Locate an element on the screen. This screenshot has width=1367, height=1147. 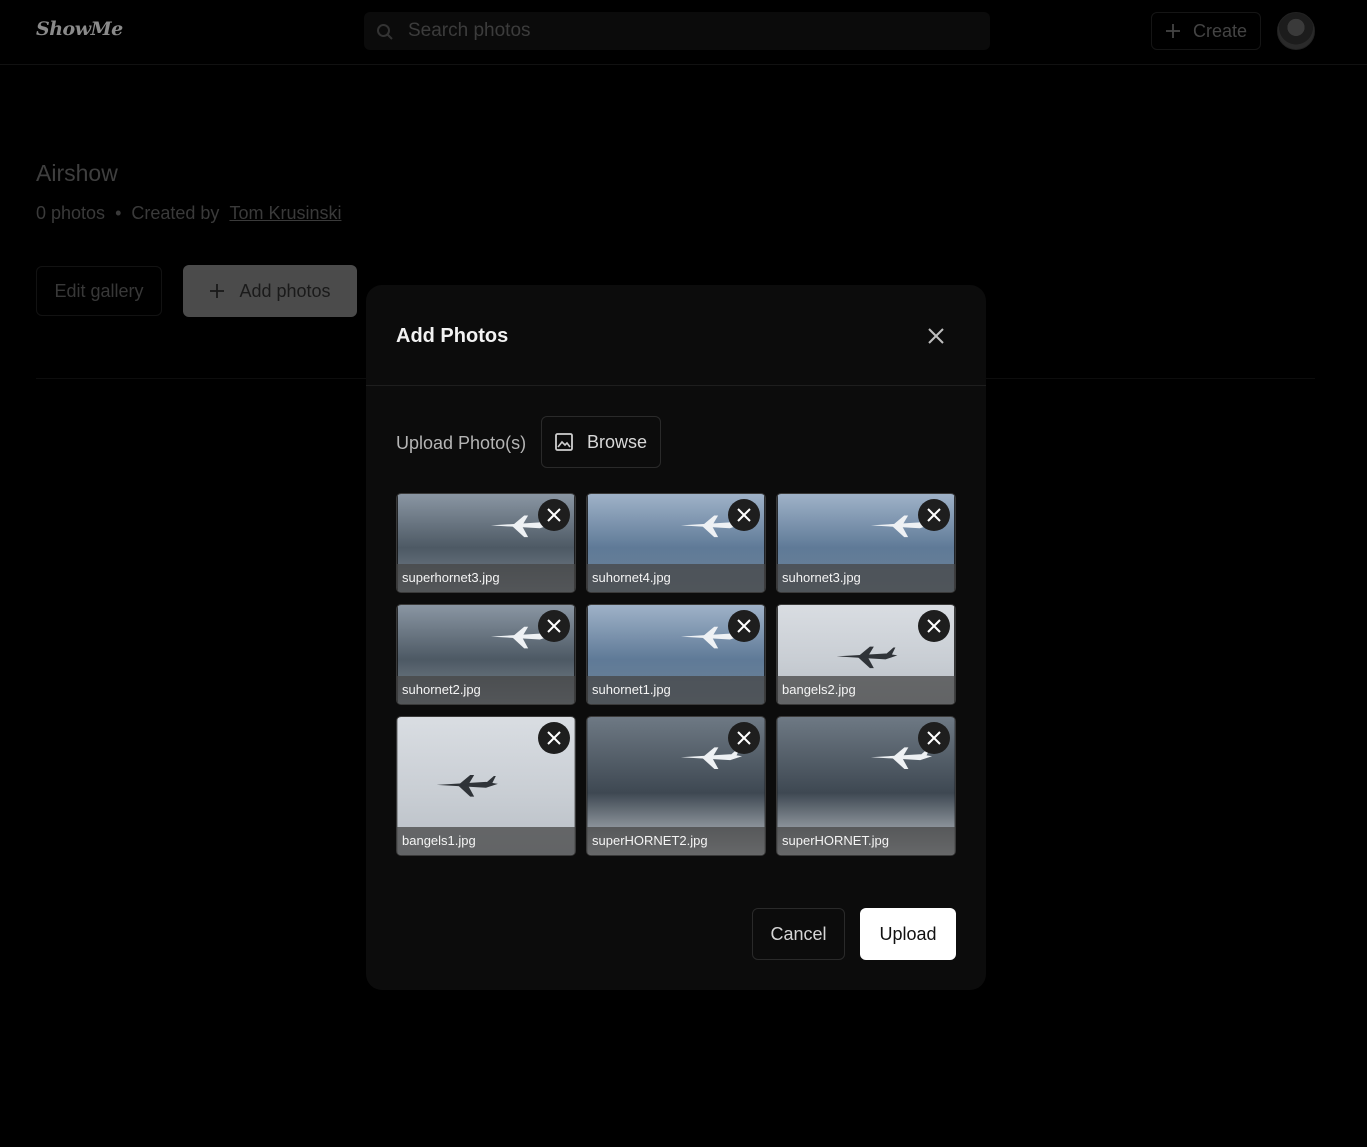
app-logo: ShowMe is located at coordinates (79, 29).